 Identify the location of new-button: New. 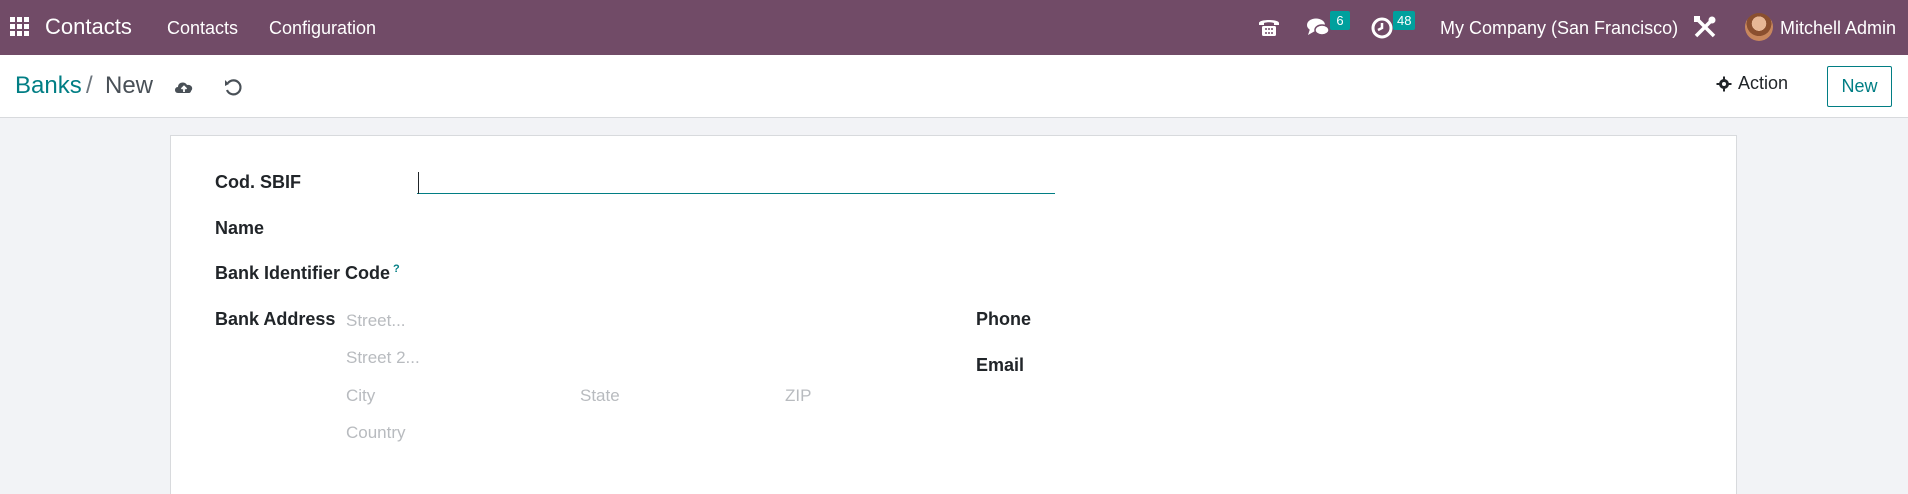
(1859, 86).